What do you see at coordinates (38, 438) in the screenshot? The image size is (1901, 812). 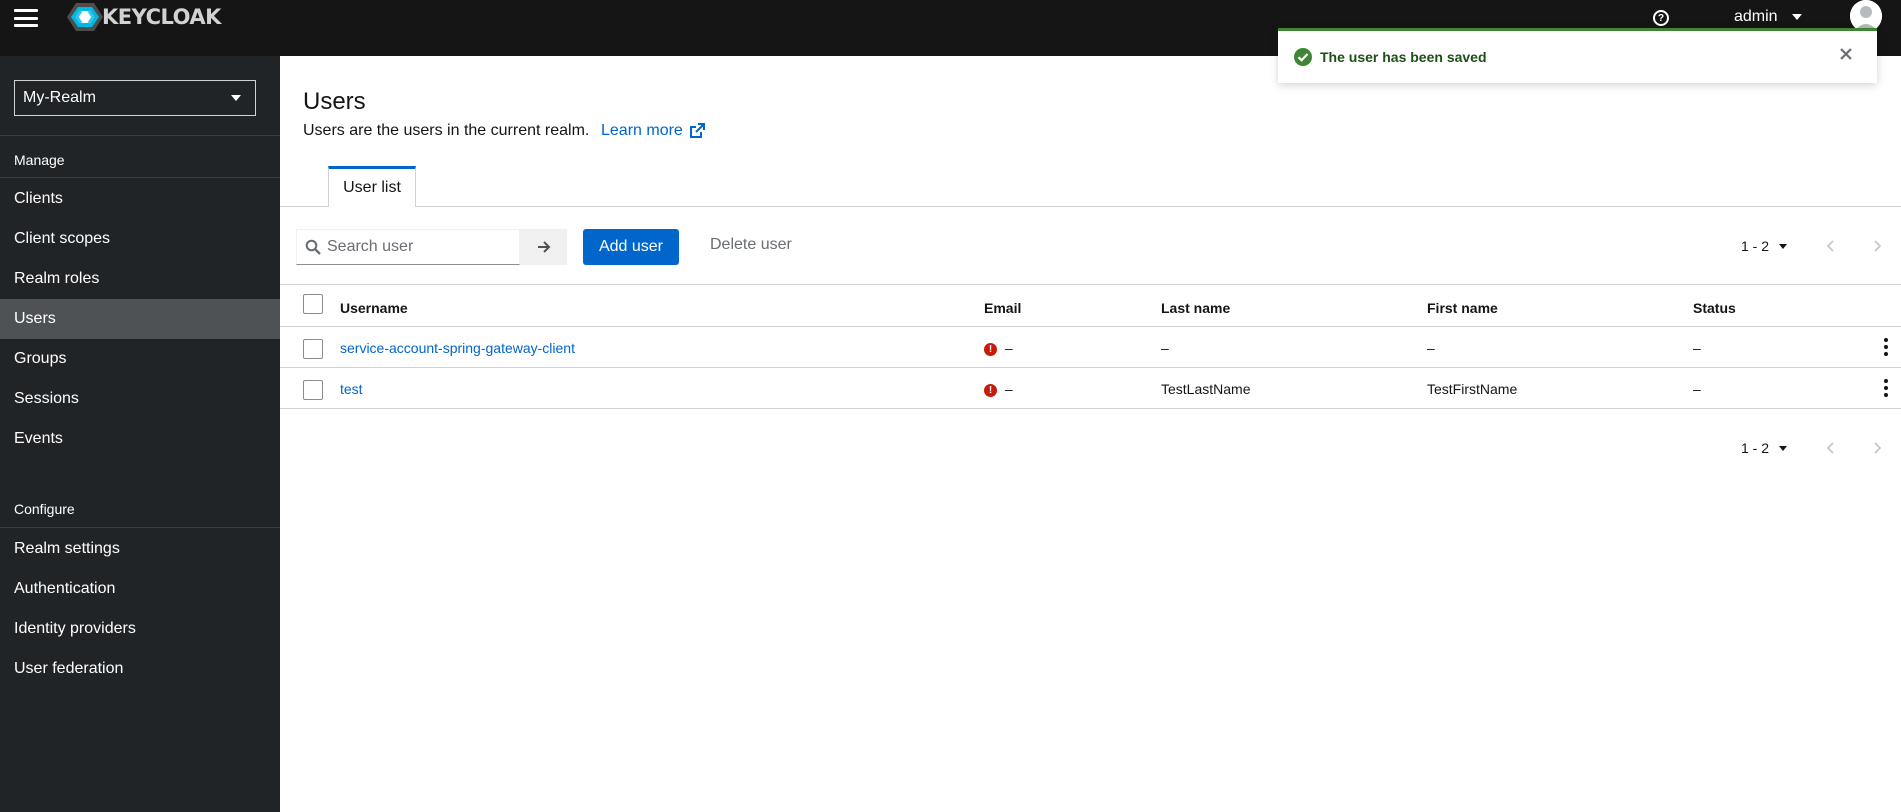 I see `sidebar-item-label: Events` at bounding box center [38, 438].